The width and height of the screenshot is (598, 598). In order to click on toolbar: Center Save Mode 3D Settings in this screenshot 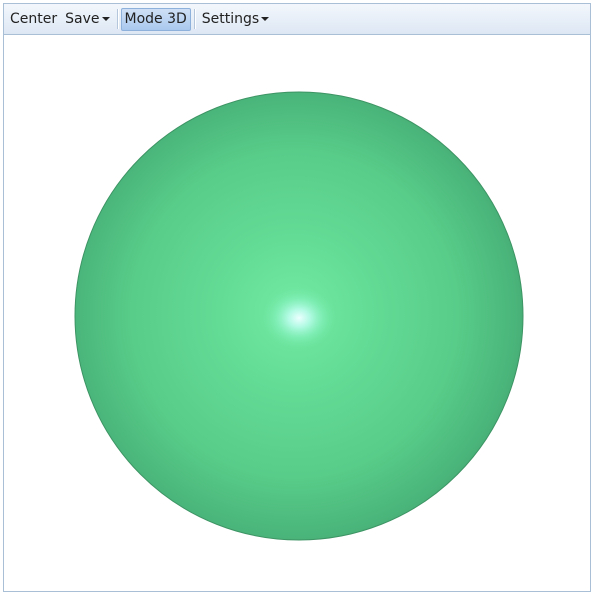, I will do `click(297, 19)`.